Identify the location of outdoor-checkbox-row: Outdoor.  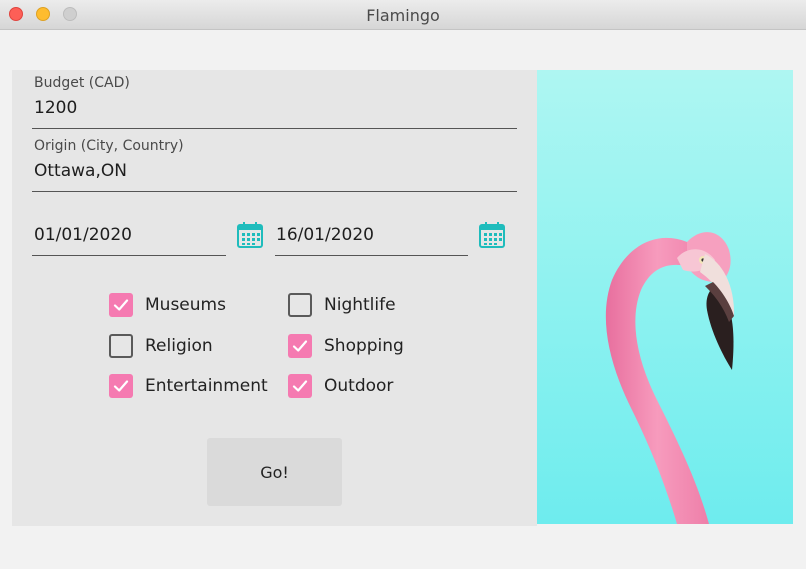
(340, 386).